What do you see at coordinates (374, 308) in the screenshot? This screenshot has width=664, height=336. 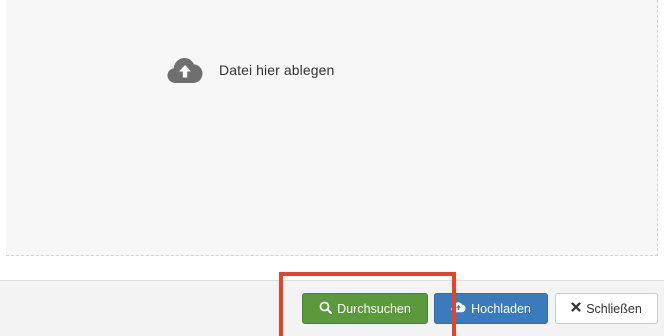 I see `browse-button-label: Durchsuchen` at bounding box center [374, 308].